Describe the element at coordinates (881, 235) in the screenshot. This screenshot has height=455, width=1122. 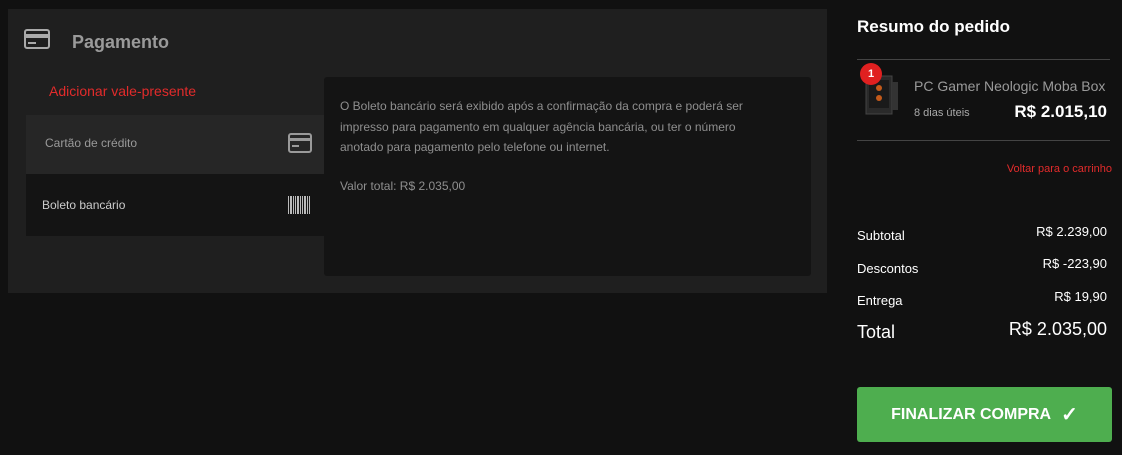
I see `subtotal-label: Subtotal` at that location.